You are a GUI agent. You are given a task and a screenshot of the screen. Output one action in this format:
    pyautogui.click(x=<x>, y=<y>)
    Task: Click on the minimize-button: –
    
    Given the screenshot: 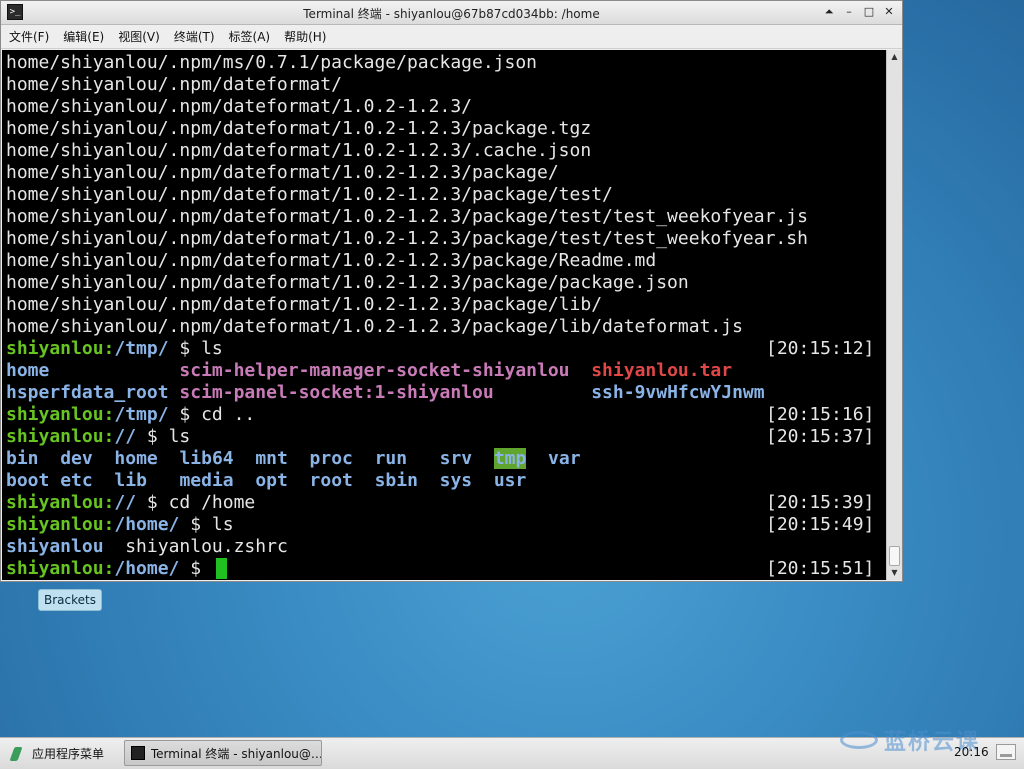 What is the action you would take?
    pyautogui.click(x=849, y=12)
    